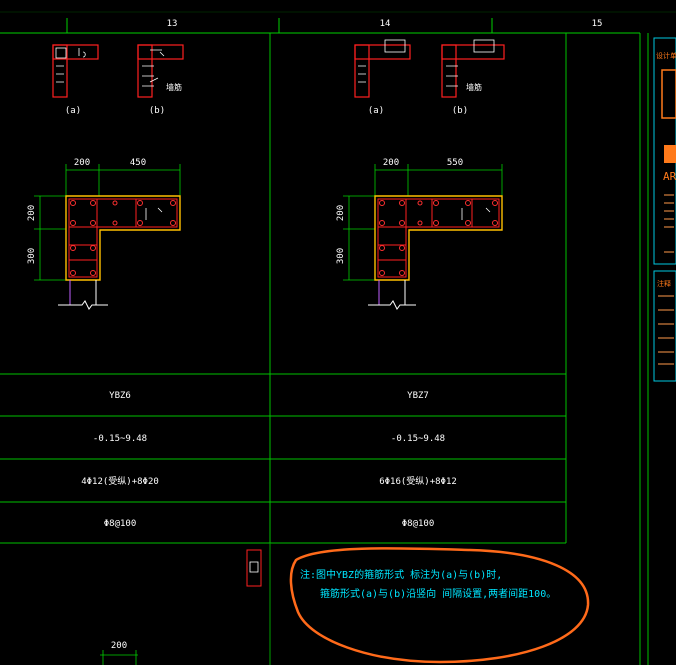  I want to click on table-cell-elevation-right: -0.15~9.48, so click(418, 439).